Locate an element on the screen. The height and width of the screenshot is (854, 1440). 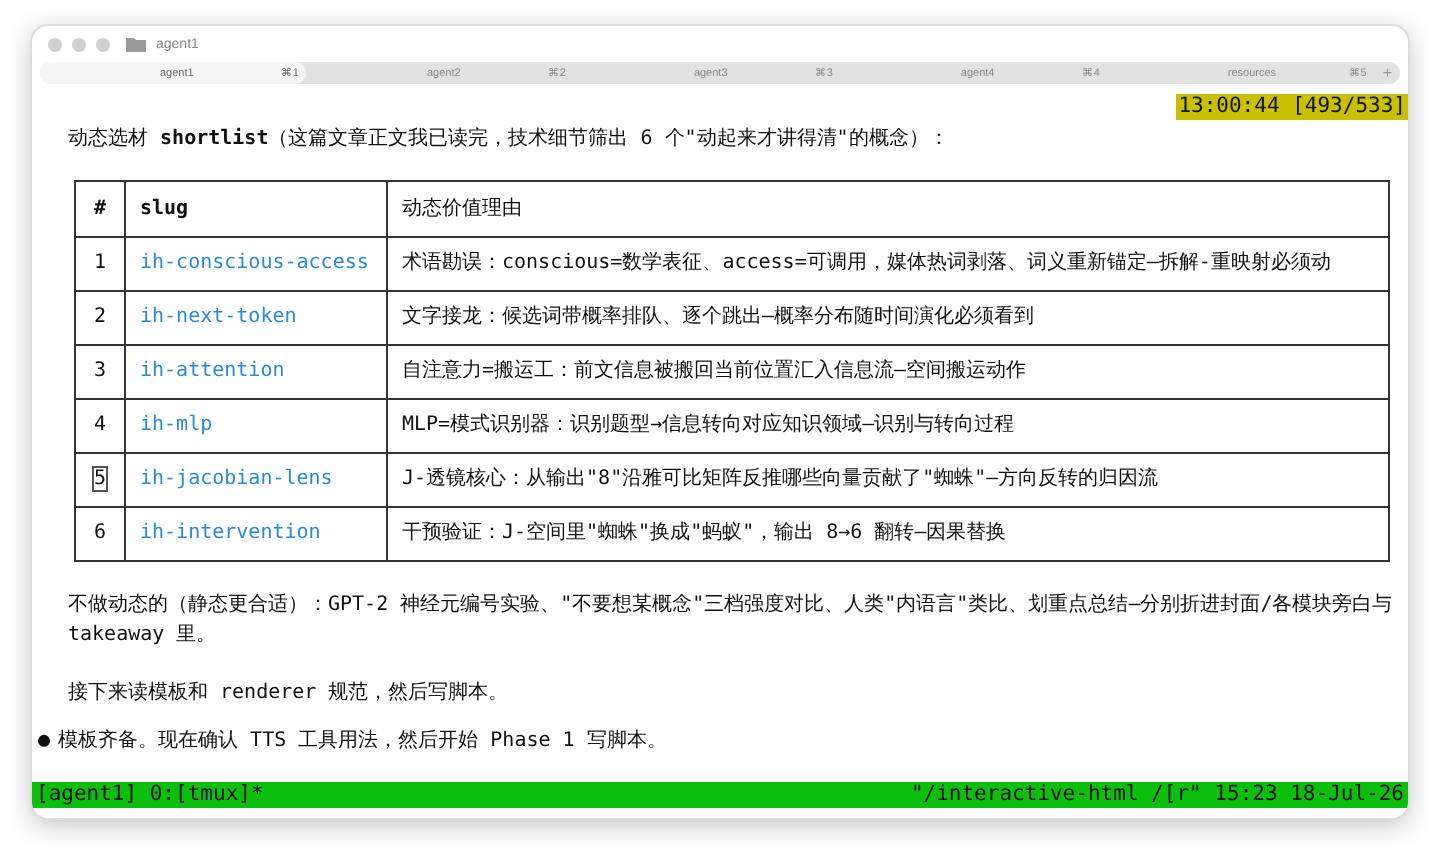
status-message: 模板齐备。现在确认 TTS 工具用法，然后开始 Phase 1 写脚本。 is located at coordinates (362, 742).